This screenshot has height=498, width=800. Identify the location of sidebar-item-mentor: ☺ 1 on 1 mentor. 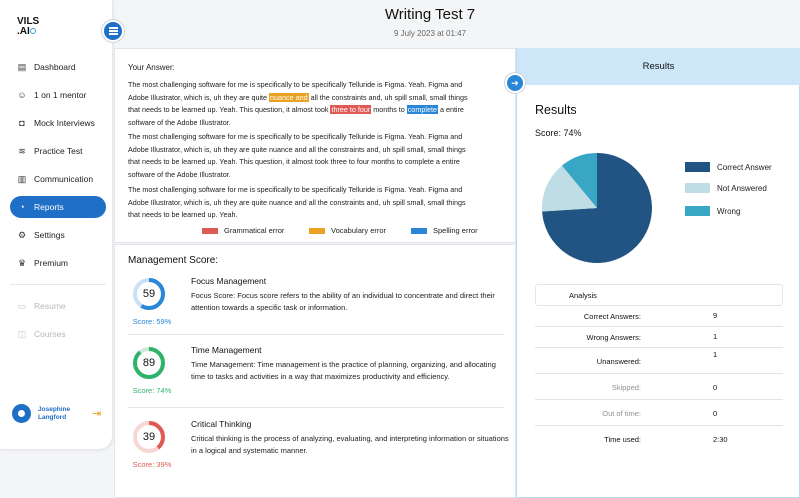
(58, 95).